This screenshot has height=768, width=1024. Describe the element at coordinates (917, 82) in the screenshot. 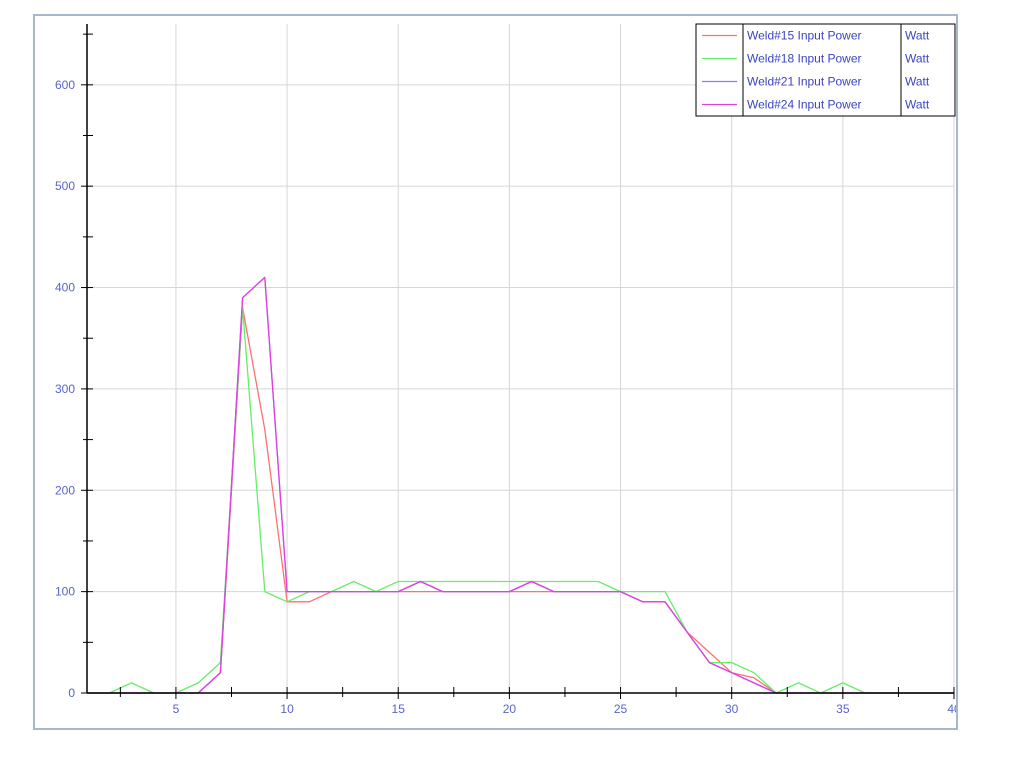

I see `legend-unit-3: Watt` at that location.